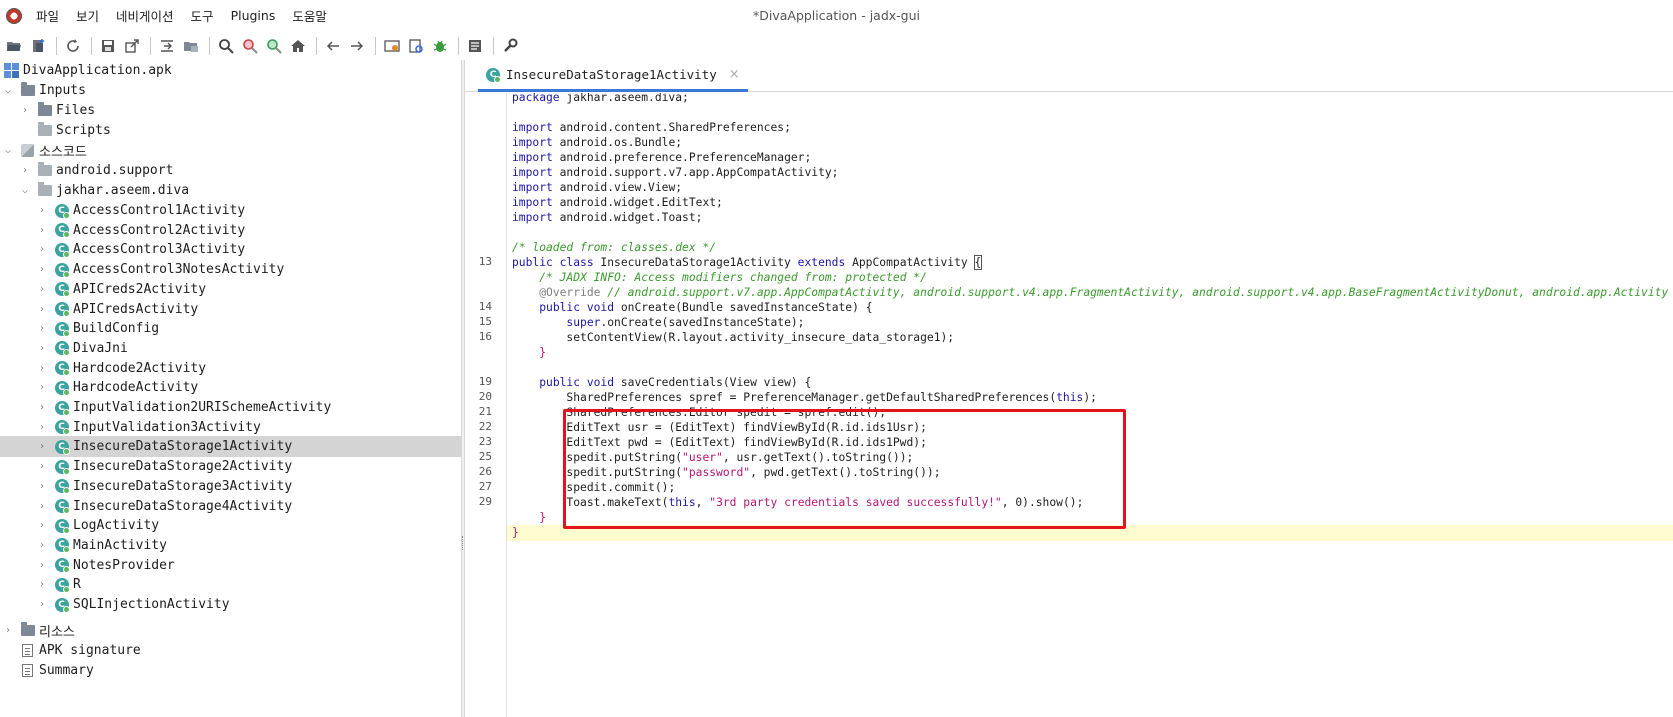 The height and width of the screenshot is (717, 1673). What do you see at coordinates (191, 46) in the screenshot?
I see `flatten-packages-icon` at bounding box center [191, 46].